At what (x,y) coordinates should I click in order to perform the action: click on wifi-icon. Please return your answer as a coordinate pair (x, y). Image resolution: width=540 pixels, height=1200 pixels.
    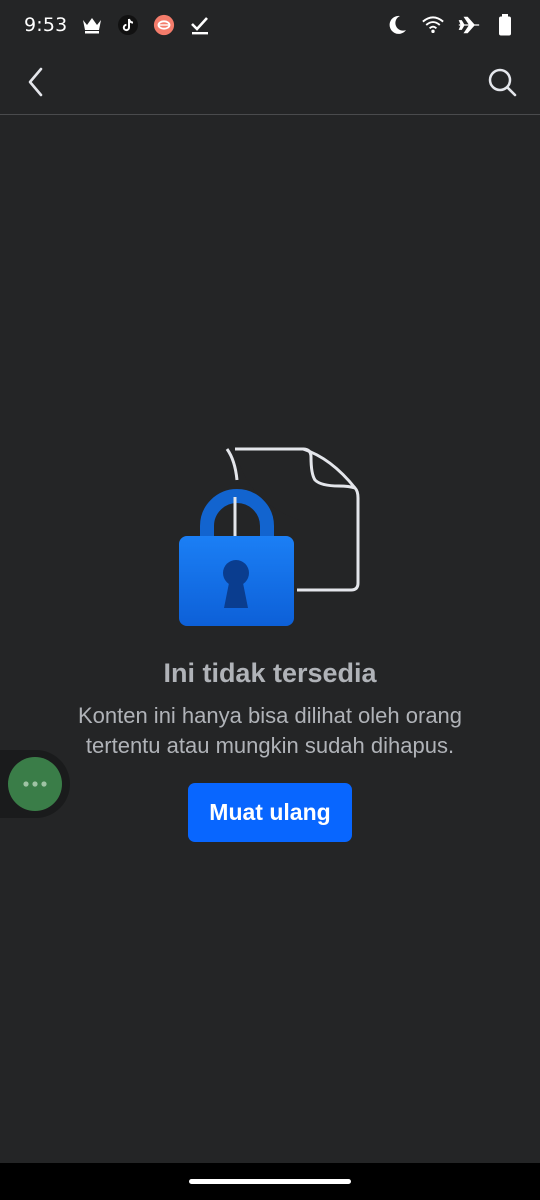
    Looking at the image, I should click on (433, 25).